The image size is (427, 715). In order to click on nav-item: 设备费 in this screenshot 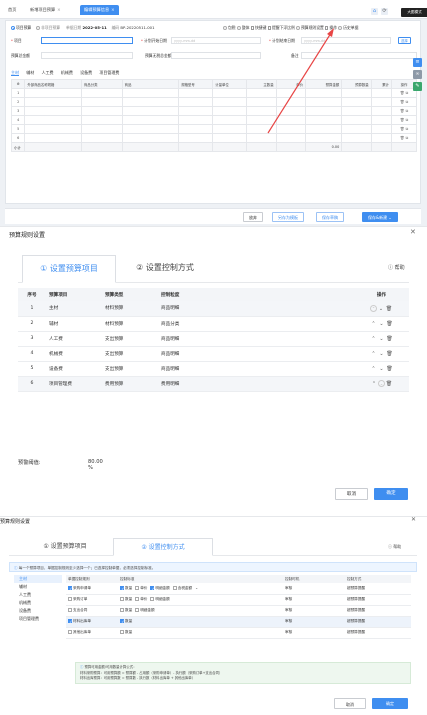, I will do `click(38, 611)`.